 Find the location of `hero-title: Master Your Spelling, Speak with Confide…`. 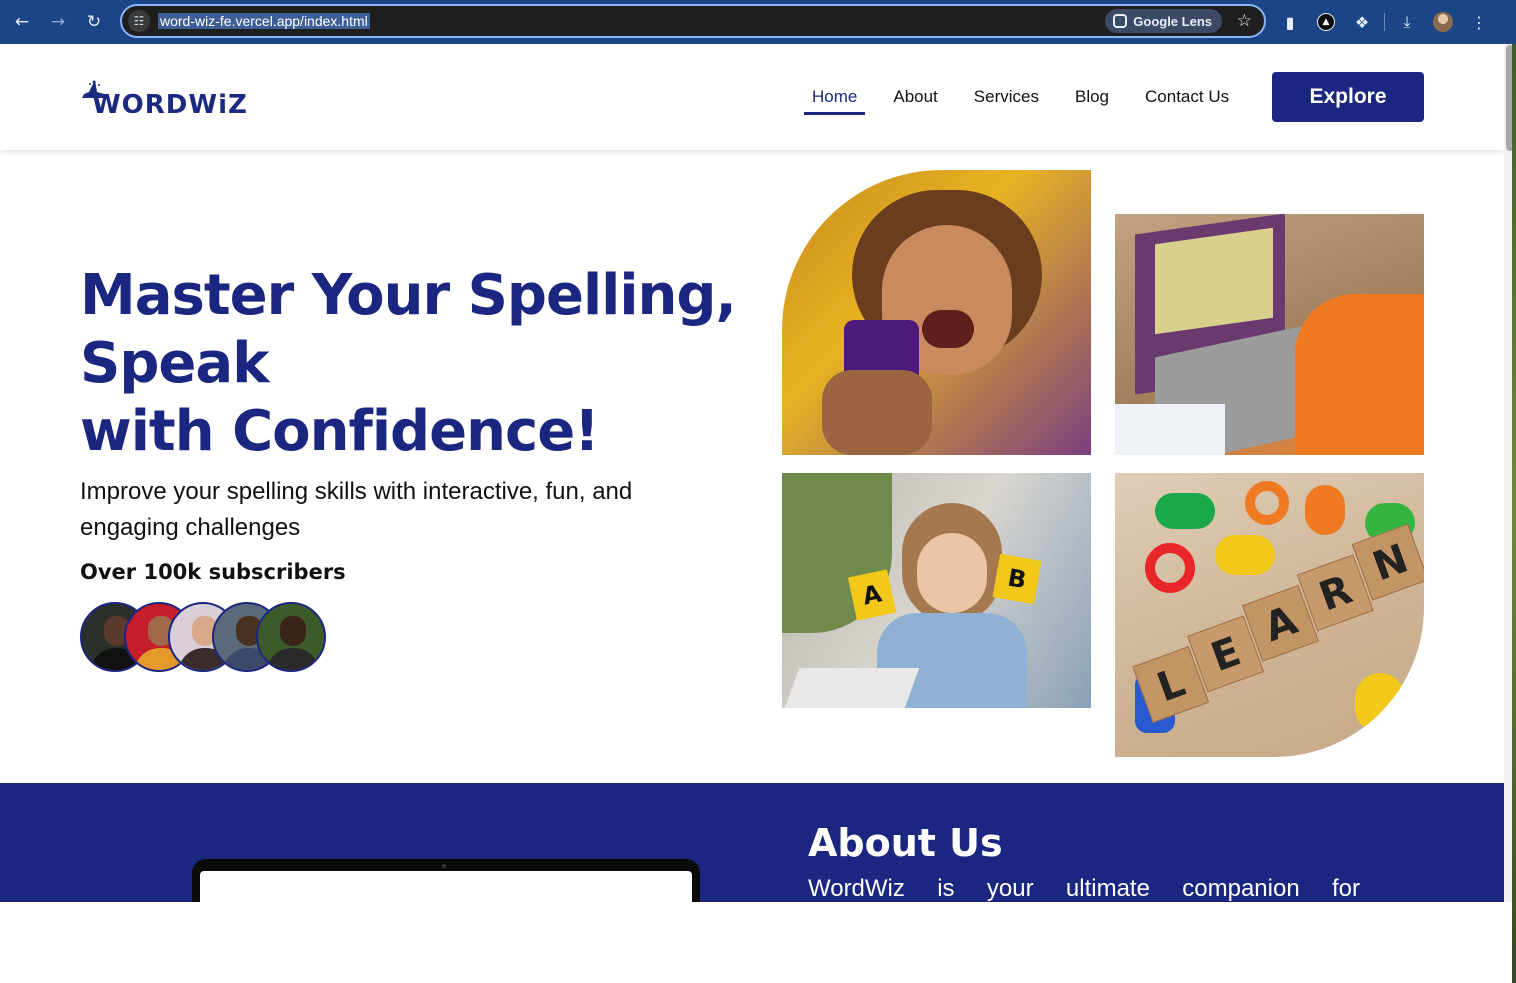

hero-title: Master Your Spelling, Speak with Confide… is located at coordinates (425, 364).